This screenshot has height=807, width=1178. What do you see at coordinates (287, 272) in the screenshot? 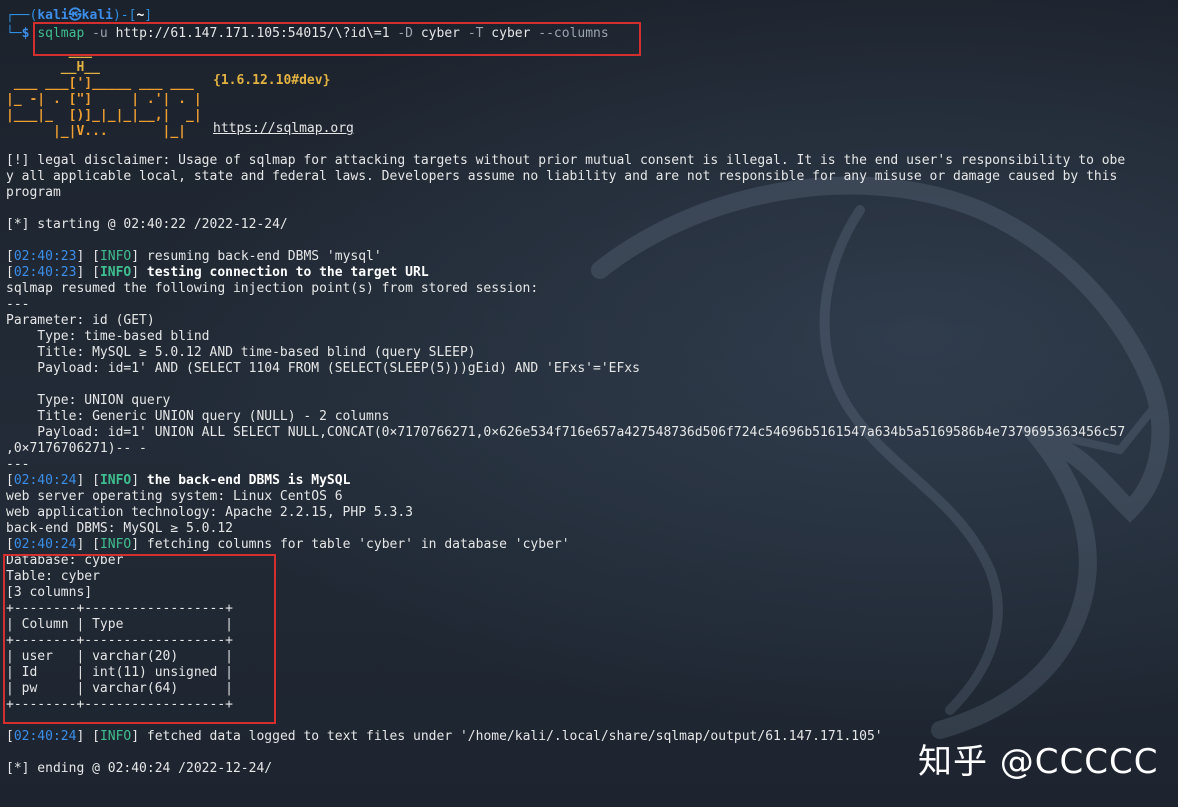
I see `log-message: testing connection to the target URL` at bounding box center [287, 272].